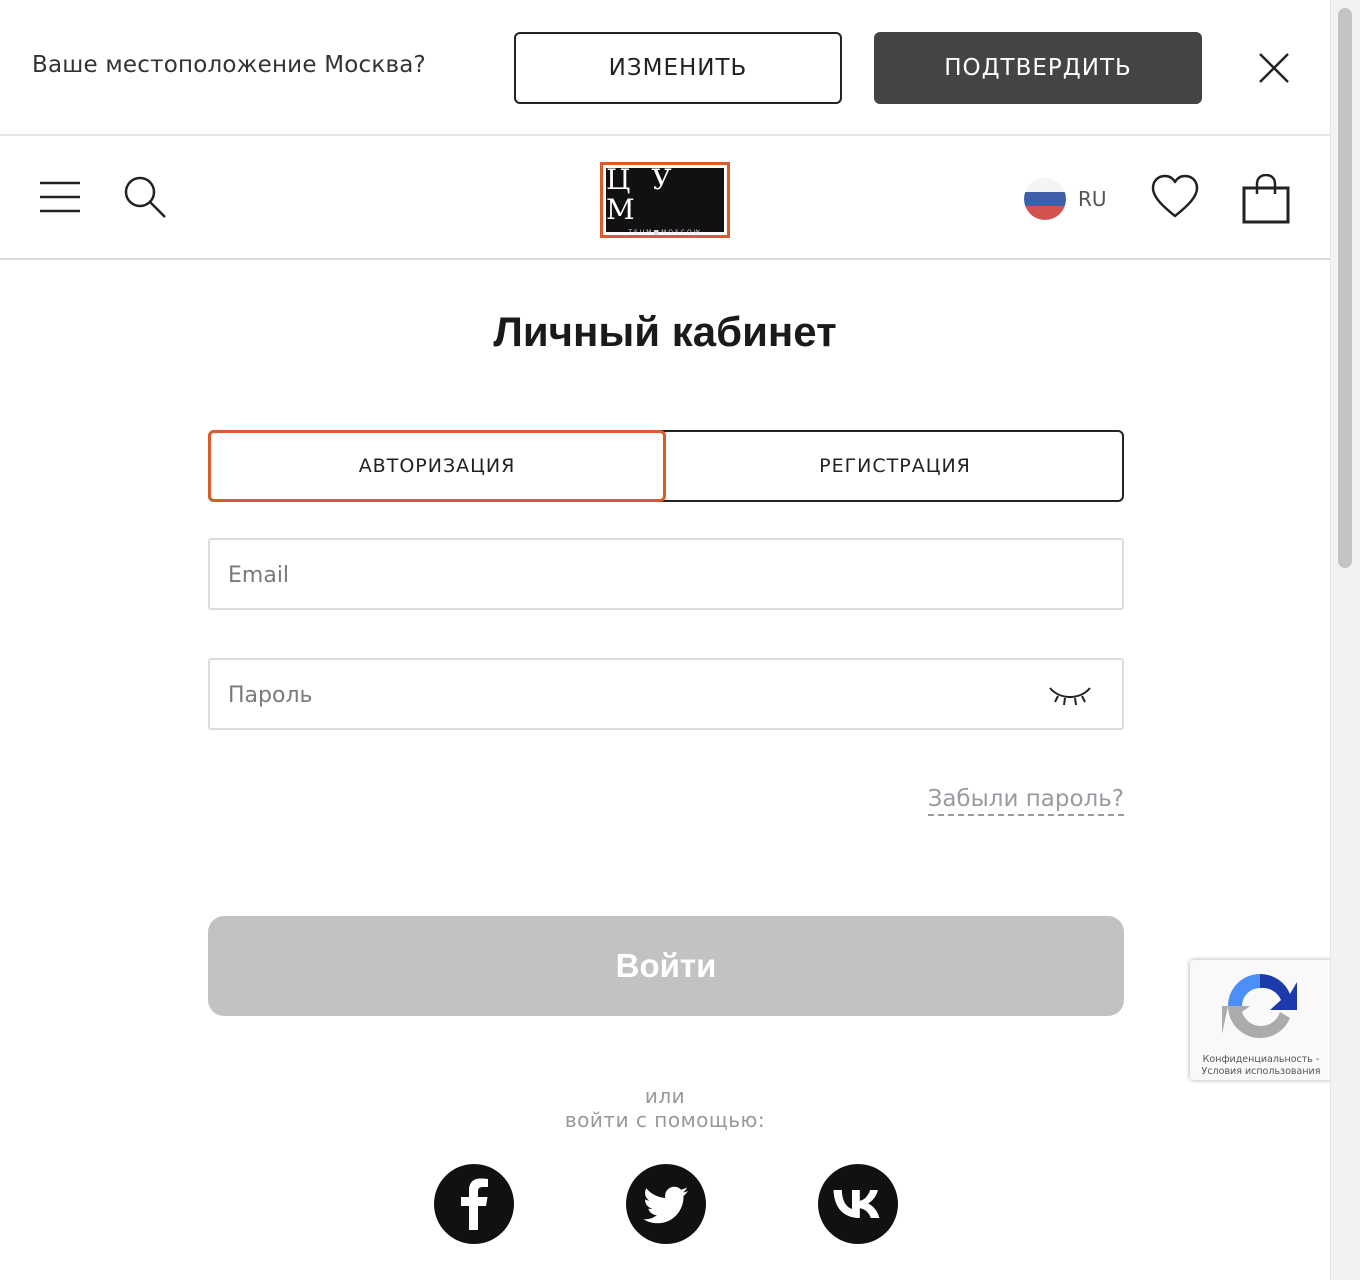 The height and width of the screenshot is (1280, 1360). I want to click on menu-icon, so click(60, 197).